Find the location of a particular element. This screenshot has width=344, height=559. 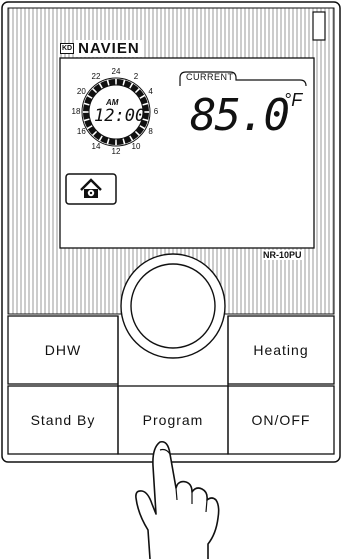

dial-number: 20 is located at coordinates (81, 91).